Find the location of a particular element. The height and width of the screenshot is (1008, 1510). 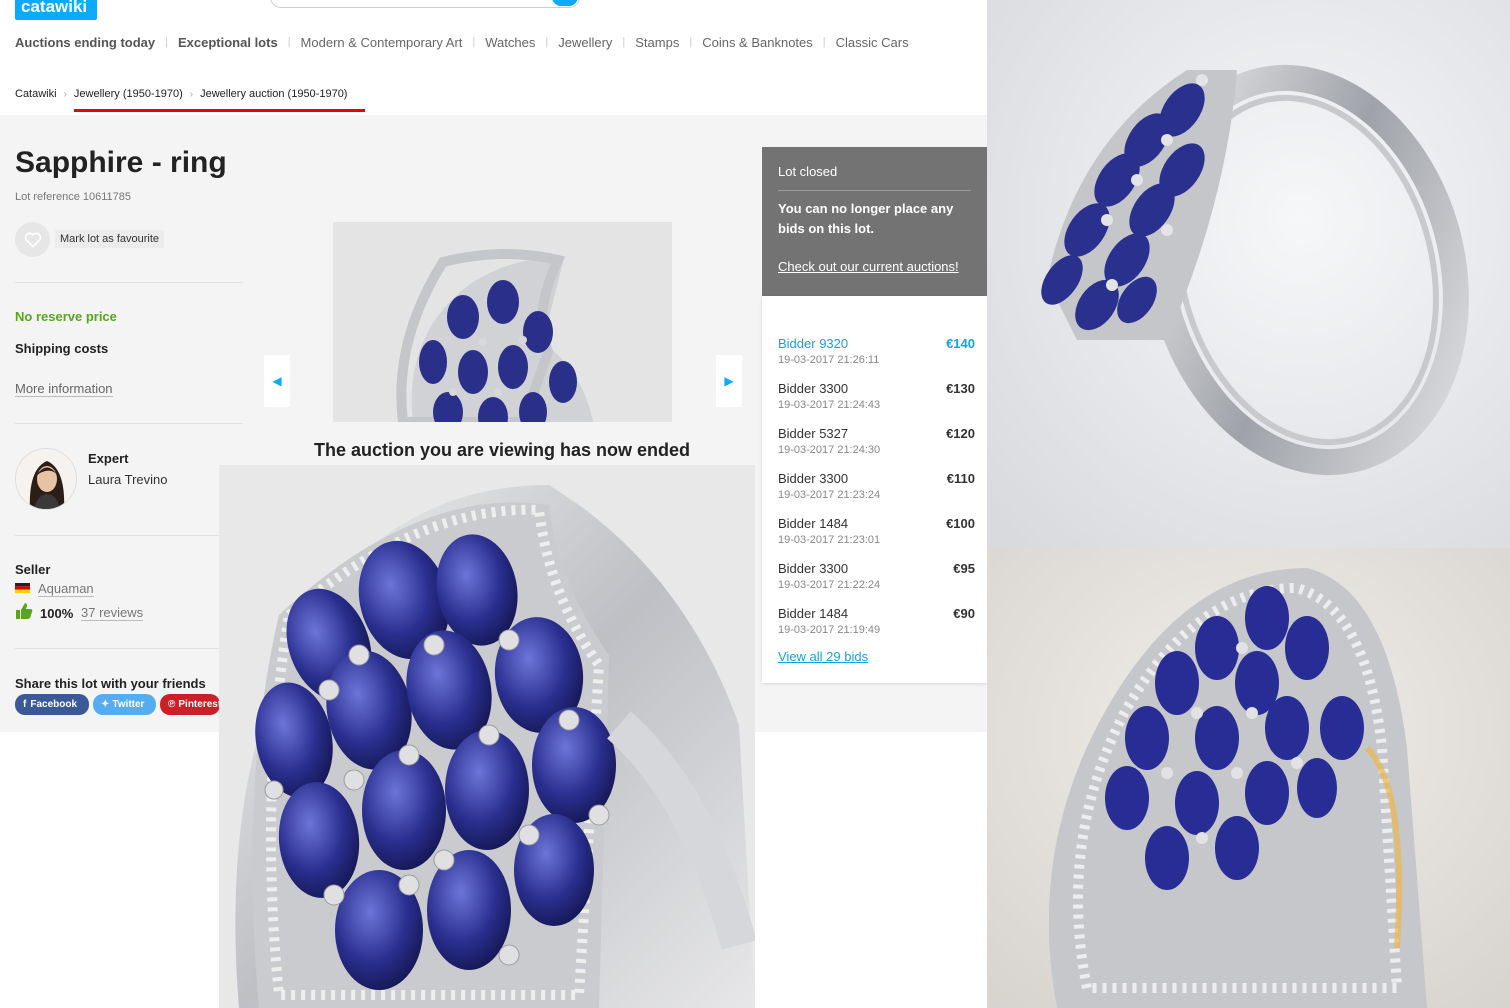

bid-row: Bidder 9320 19-03-2017 21:26:11 €140 is located at coordinates (876, 355).